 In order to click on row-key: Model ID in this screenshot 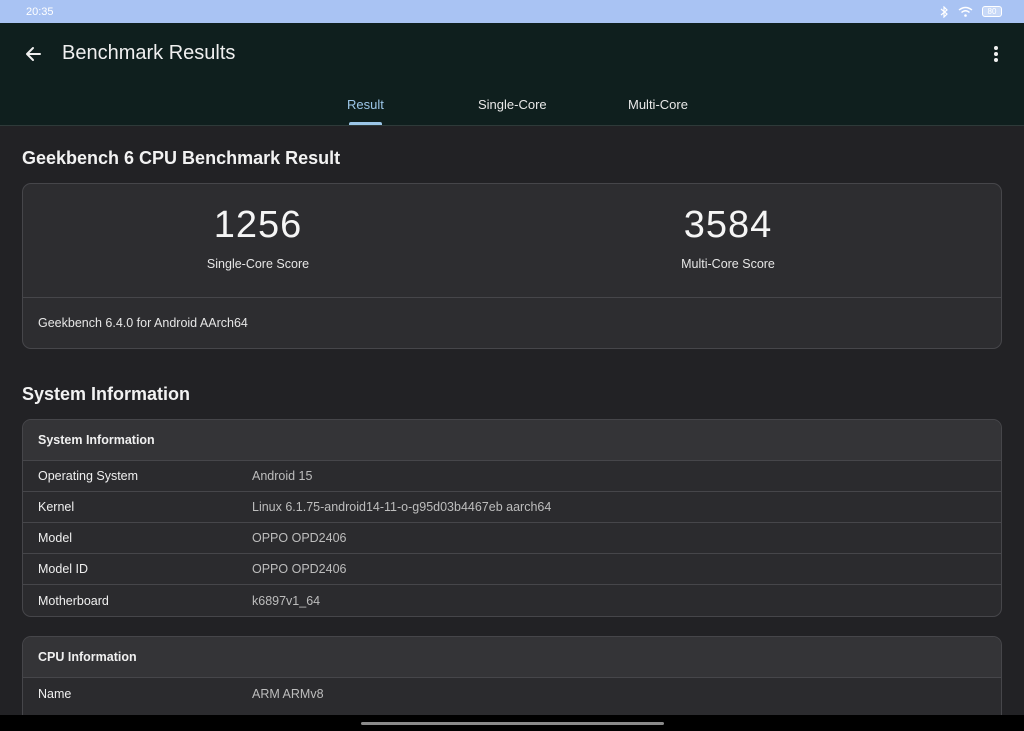, I will do `click(63, 569)`.